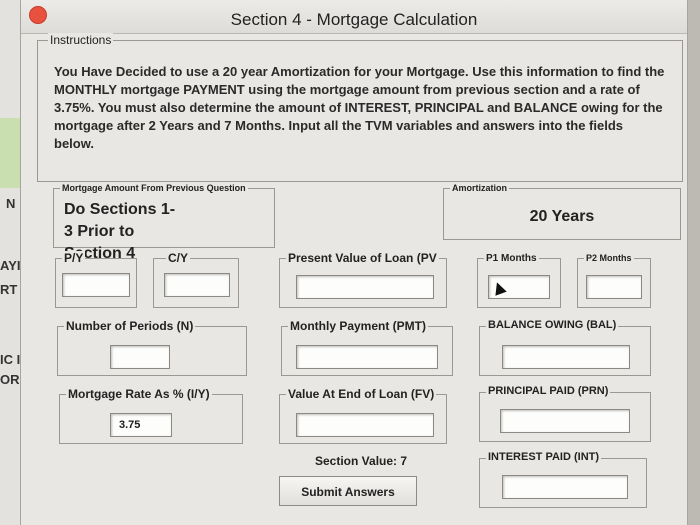 The width and height of the screenshot is (700, 525). I want to click on pmt-group: Monthly Payment (PMT), so click(367, 347).